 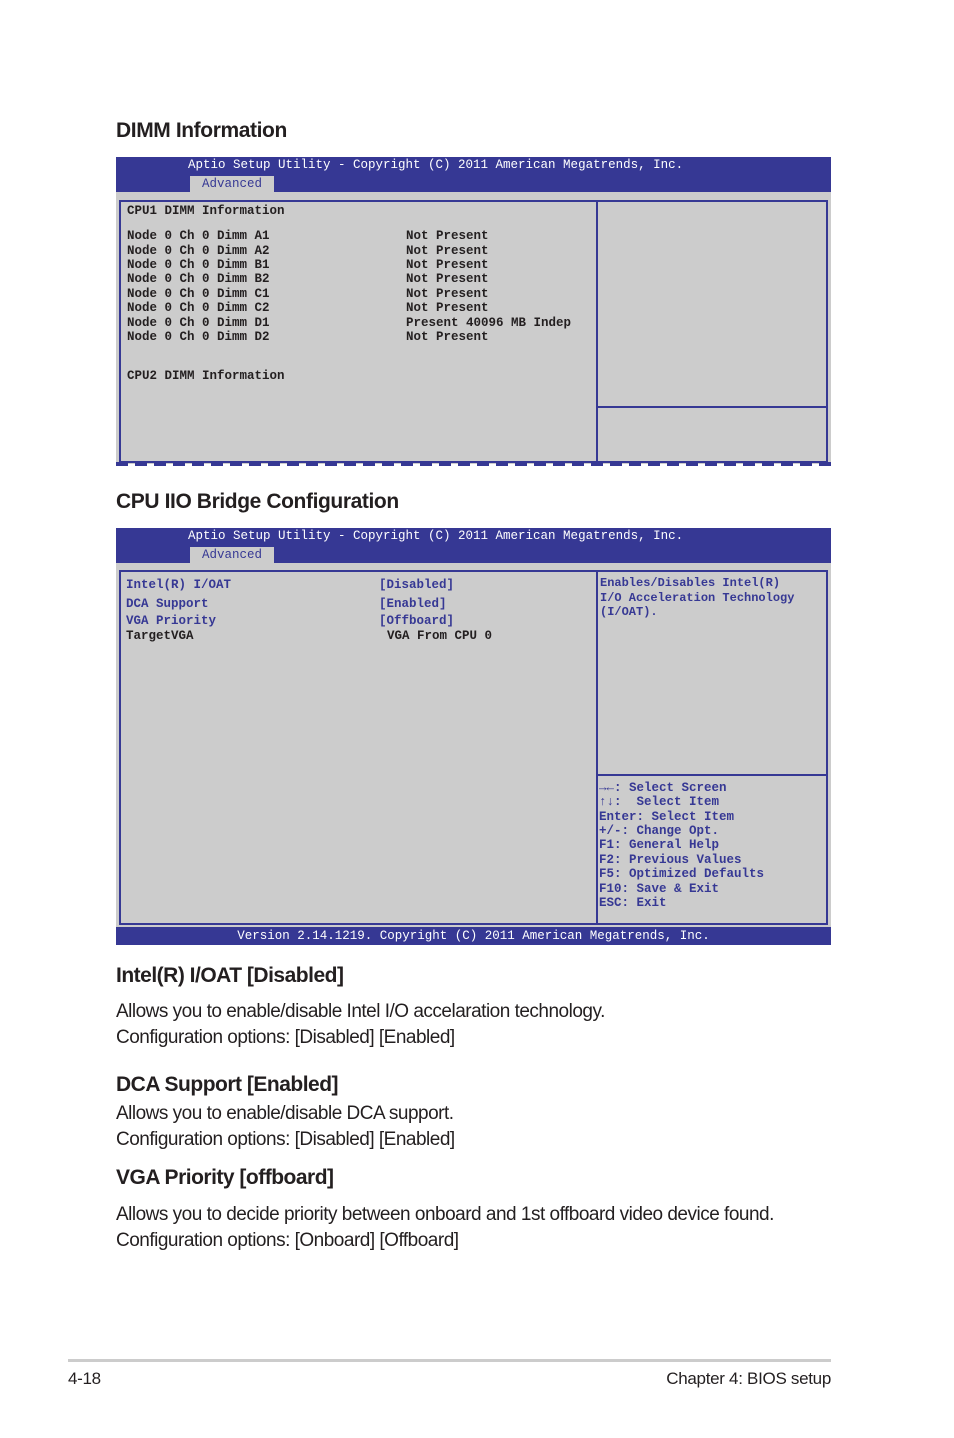 What do you see at coordinates (440, 636) in the screenshot?
I see `setting-target-vga-value: VGA From CPU 0` at bounding box center [440, 636].